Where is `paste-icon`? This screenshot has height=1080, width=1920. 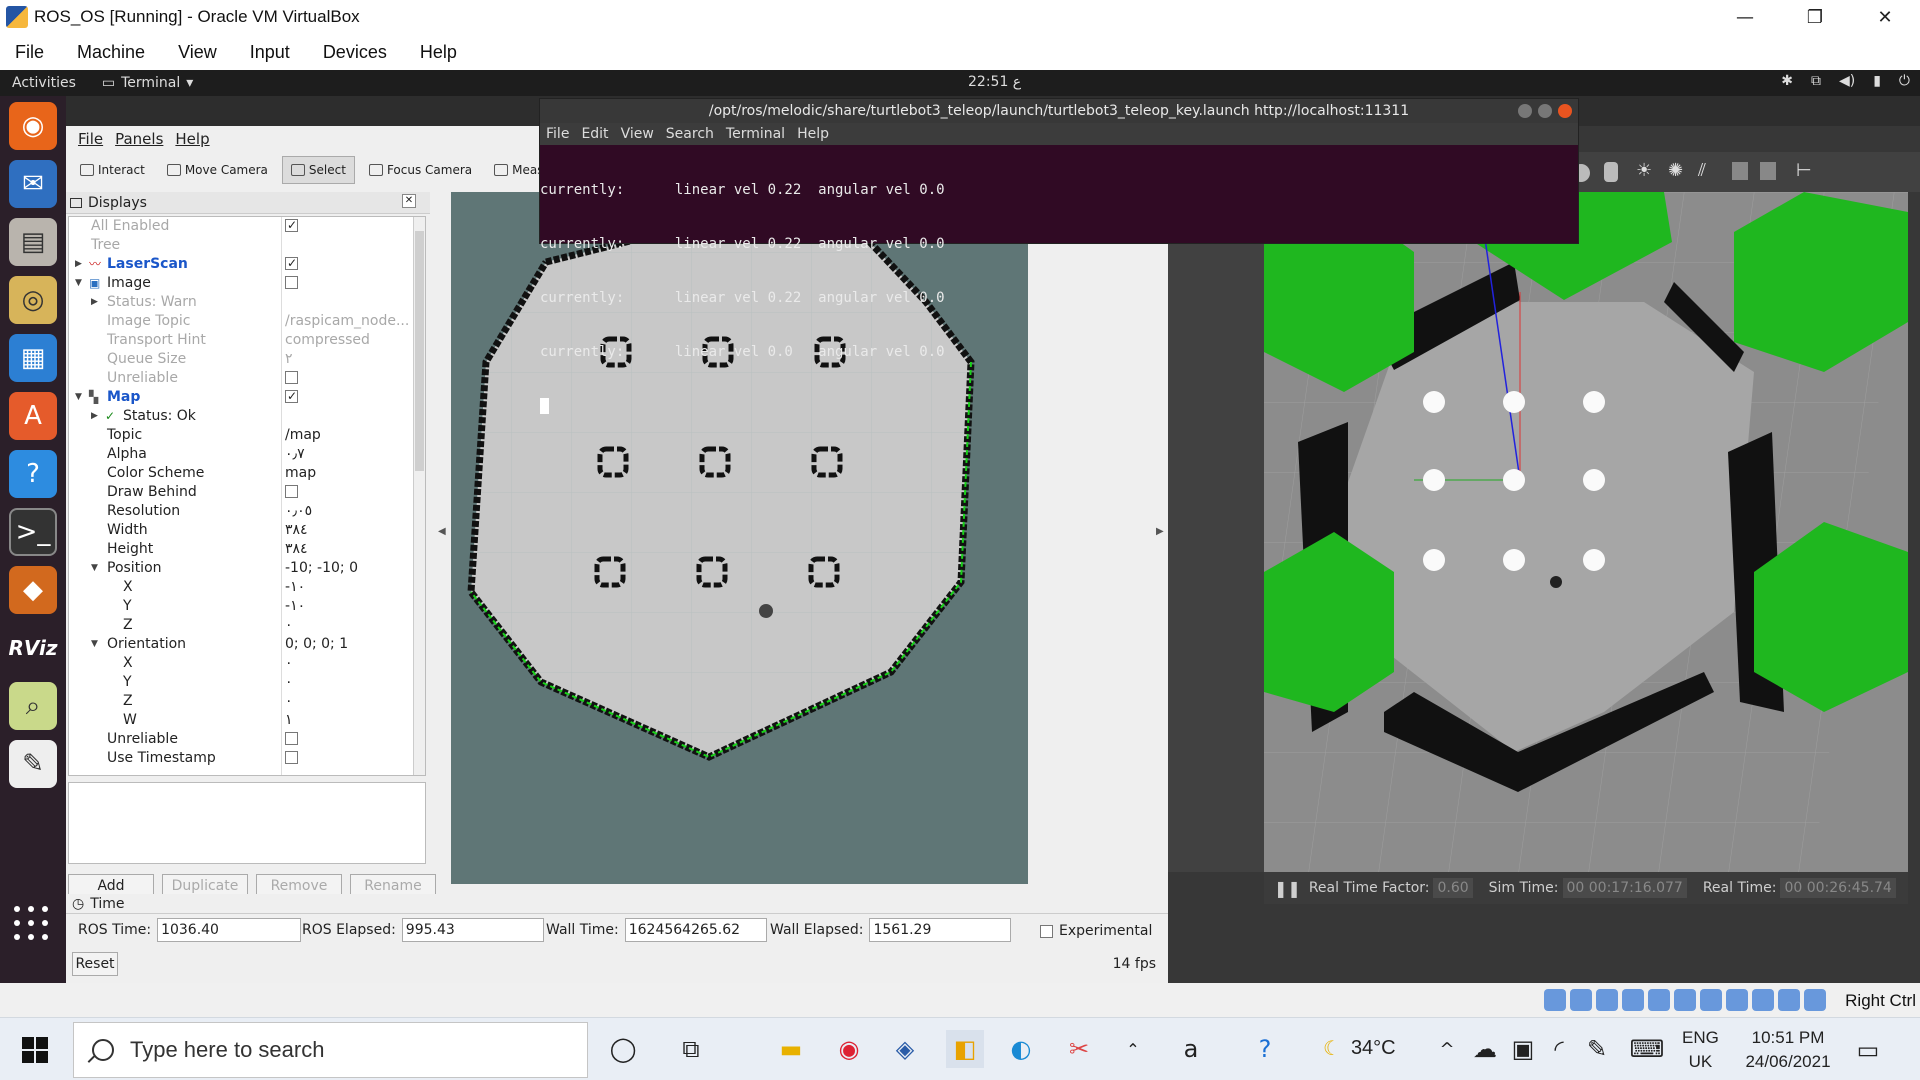
paste-icon is located at coordinates (1768, 171).